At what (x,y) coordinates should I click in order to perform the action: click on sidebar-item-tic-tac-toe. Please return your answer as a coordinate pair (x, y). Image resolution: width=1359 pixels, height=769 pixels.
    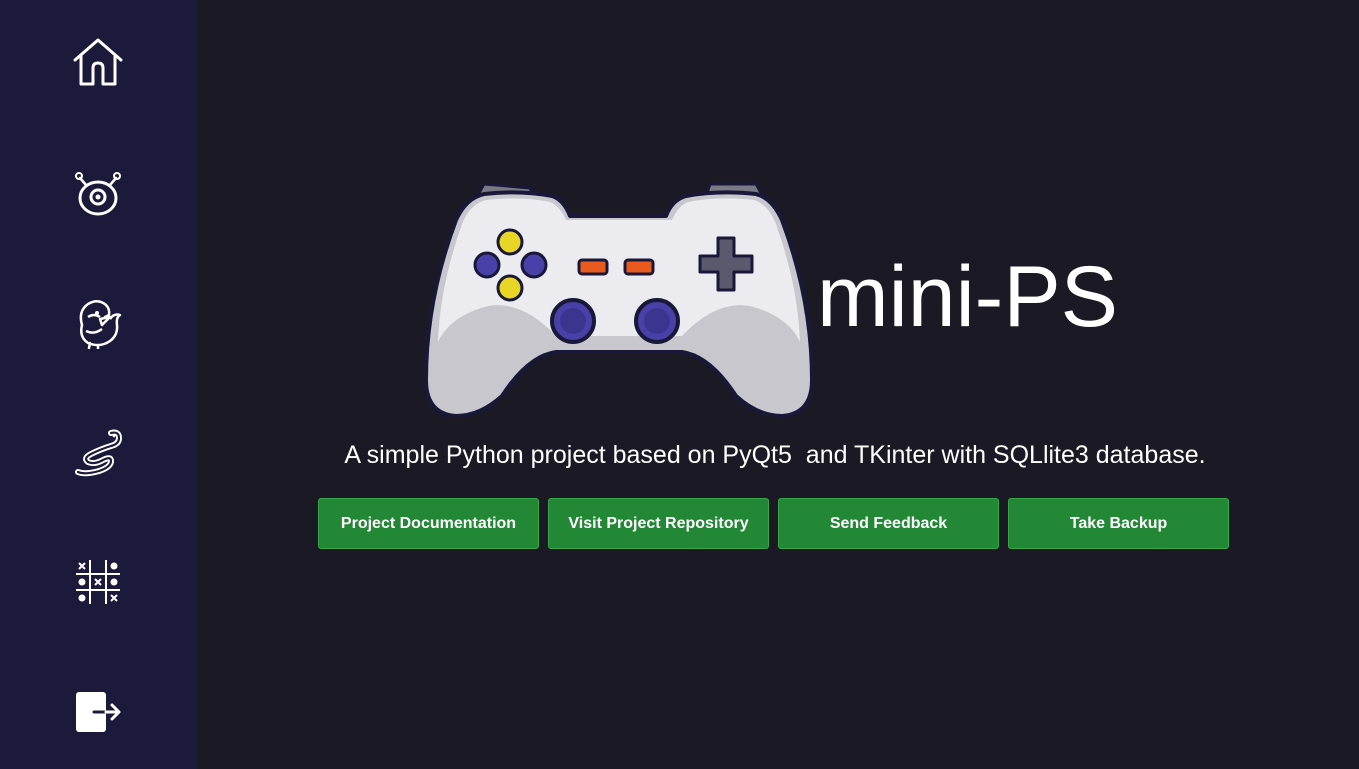
    Looking at the image, I should click on (98, 582).